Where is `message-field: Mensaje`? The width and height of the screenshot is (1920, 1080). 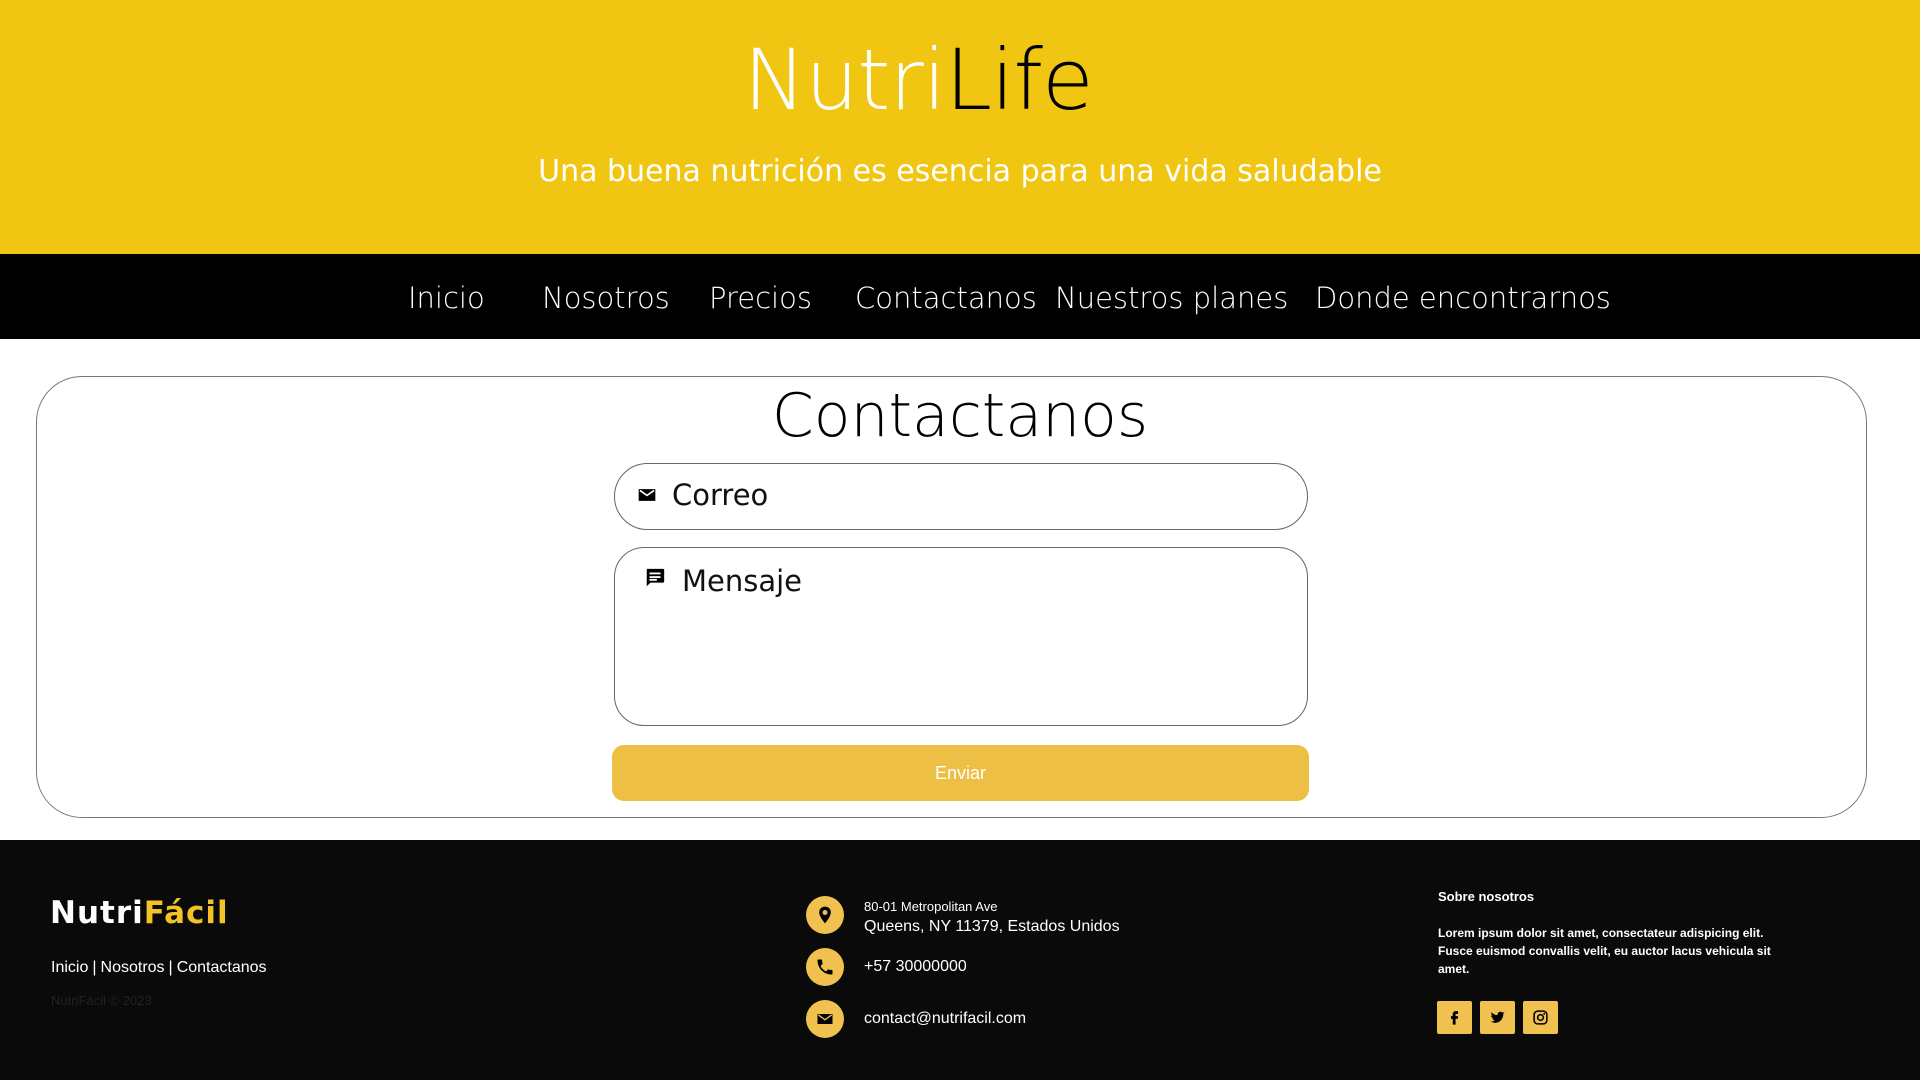 message-field: Mensaje is located at coordinates (961, 636).